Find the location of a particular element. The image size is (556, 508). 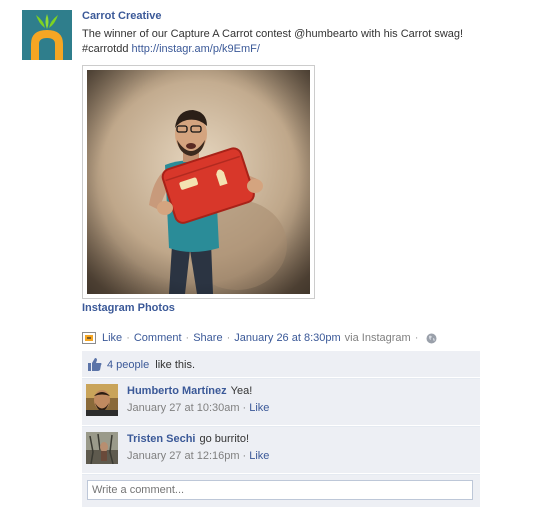

likes-suffix: like this. is located at coordinates (175, 365).